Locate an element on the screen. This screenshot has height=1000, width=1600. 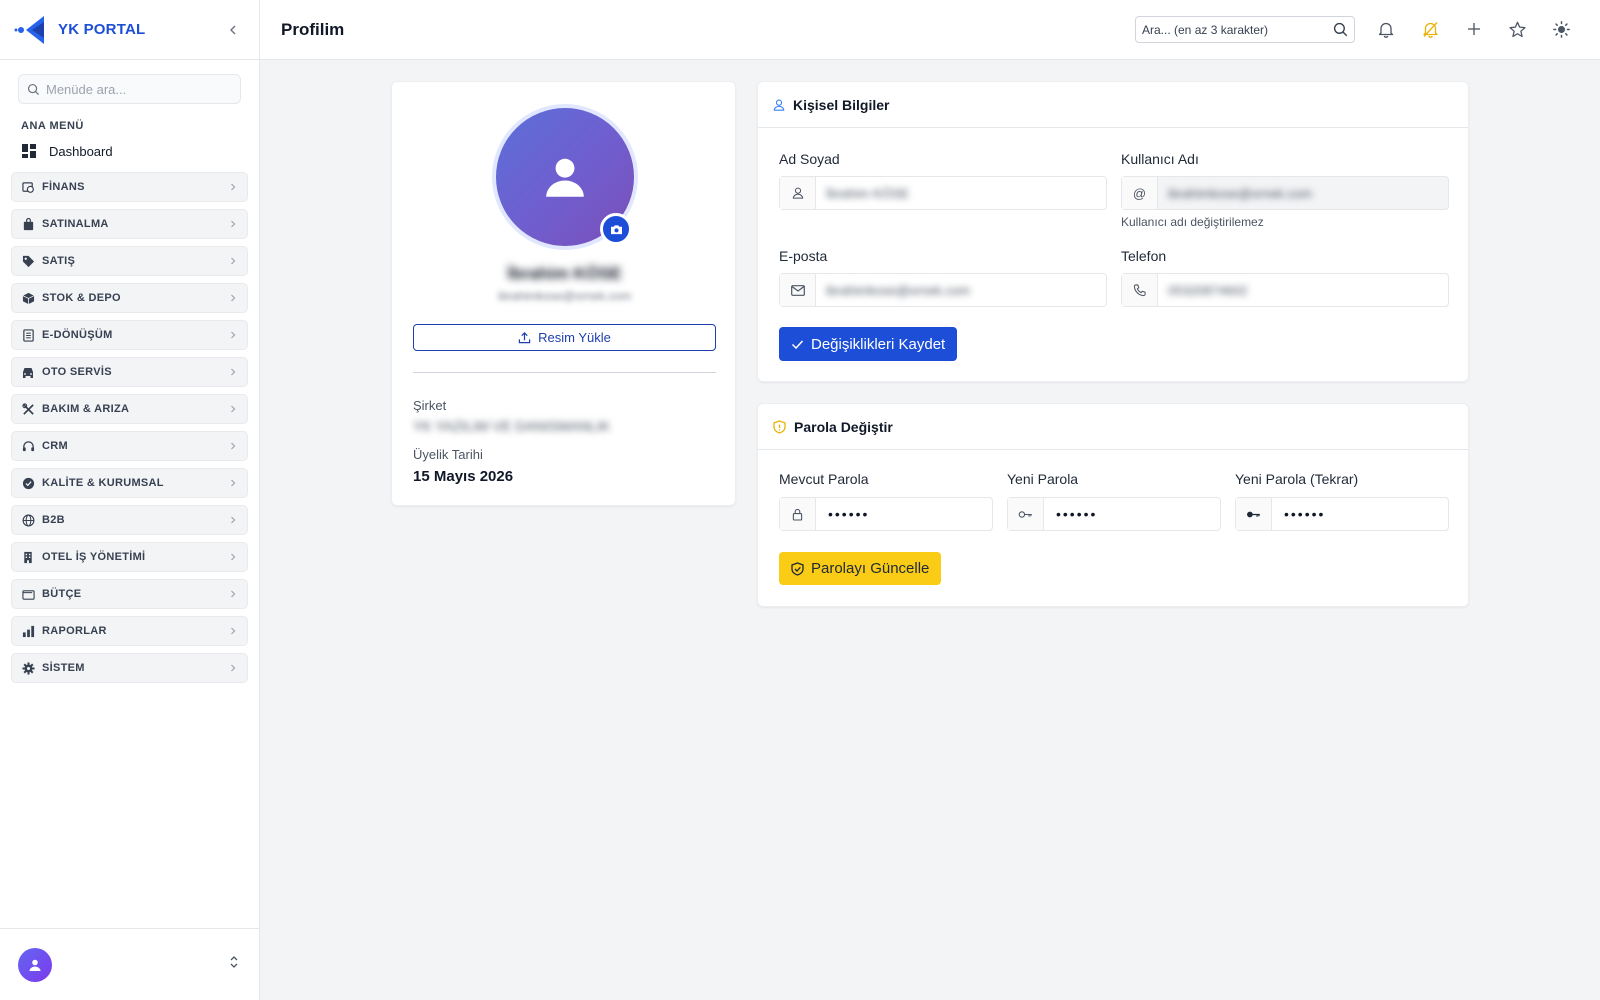
change-photo-button is located at coordinates (616, 229).